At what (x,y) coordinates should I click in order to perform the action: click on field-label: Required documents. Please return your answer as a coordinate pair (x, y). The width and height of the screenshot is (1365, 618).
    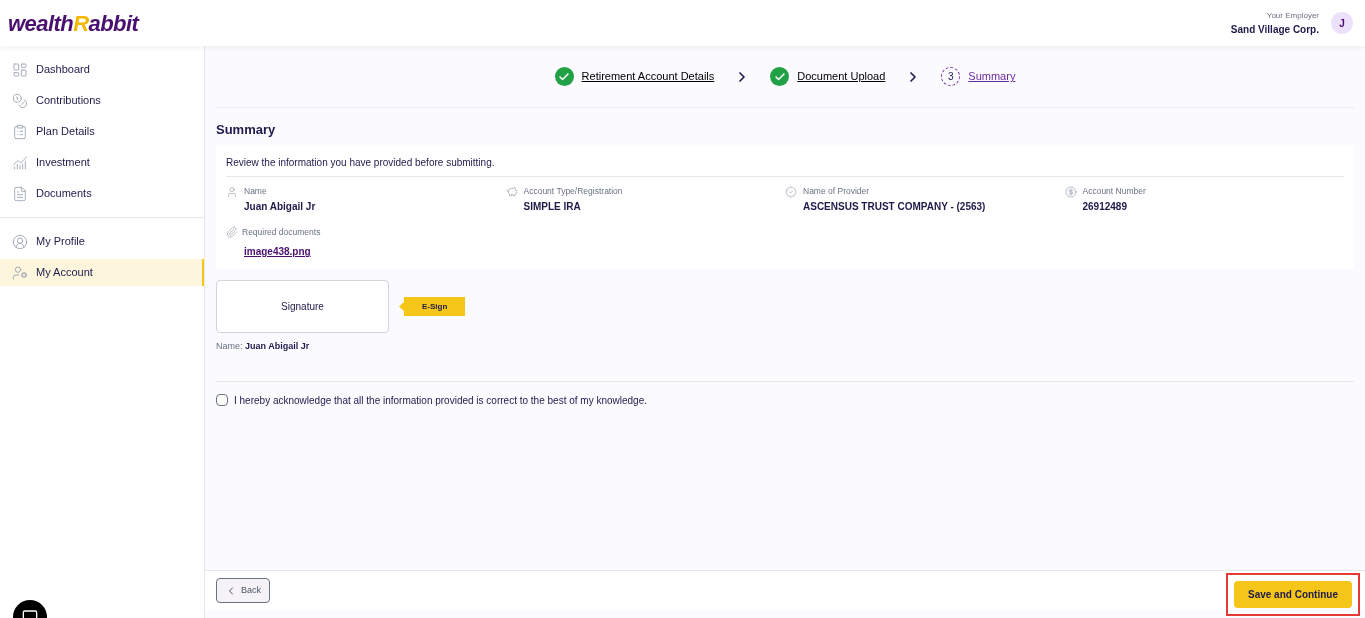
    Looking at the image, I should click on (281, 232).